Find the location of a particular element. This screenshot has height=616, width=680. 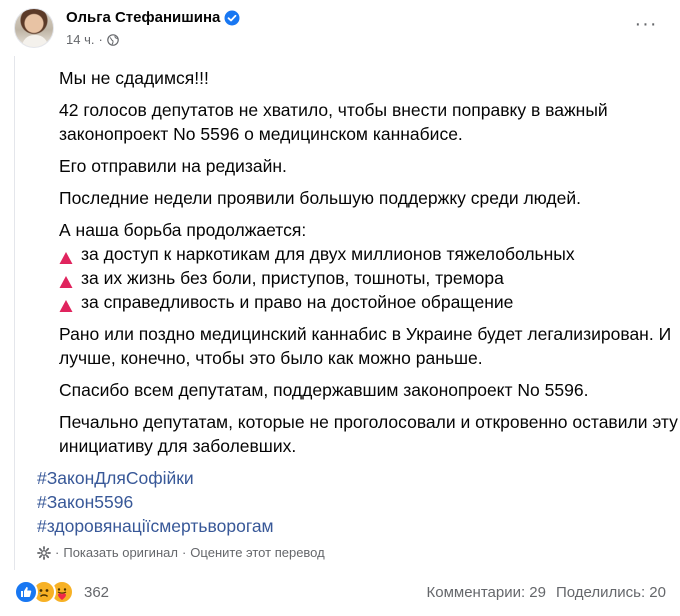

author-avatar is located at coordinates (34, 28).